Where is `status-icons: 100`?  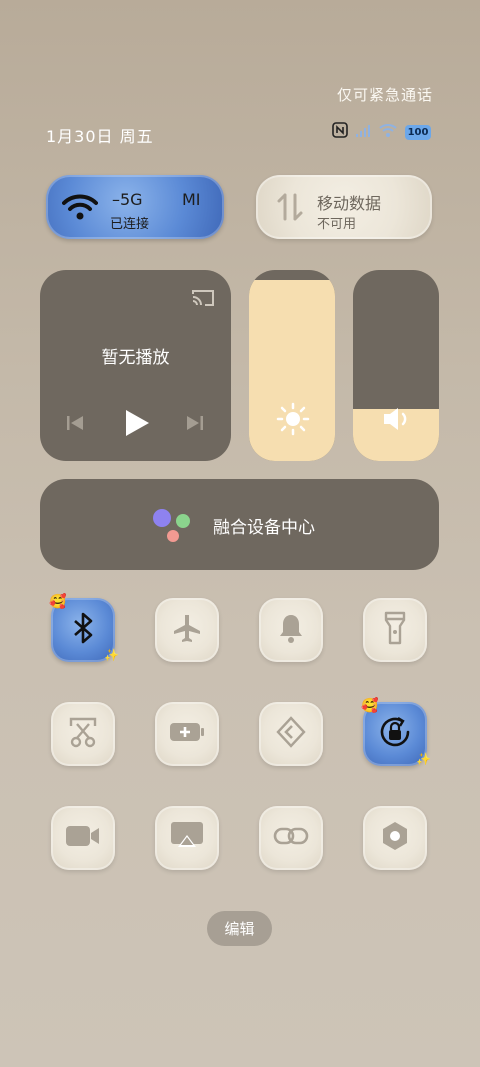
status-icons: 100 is located at coordinates (381, 132).